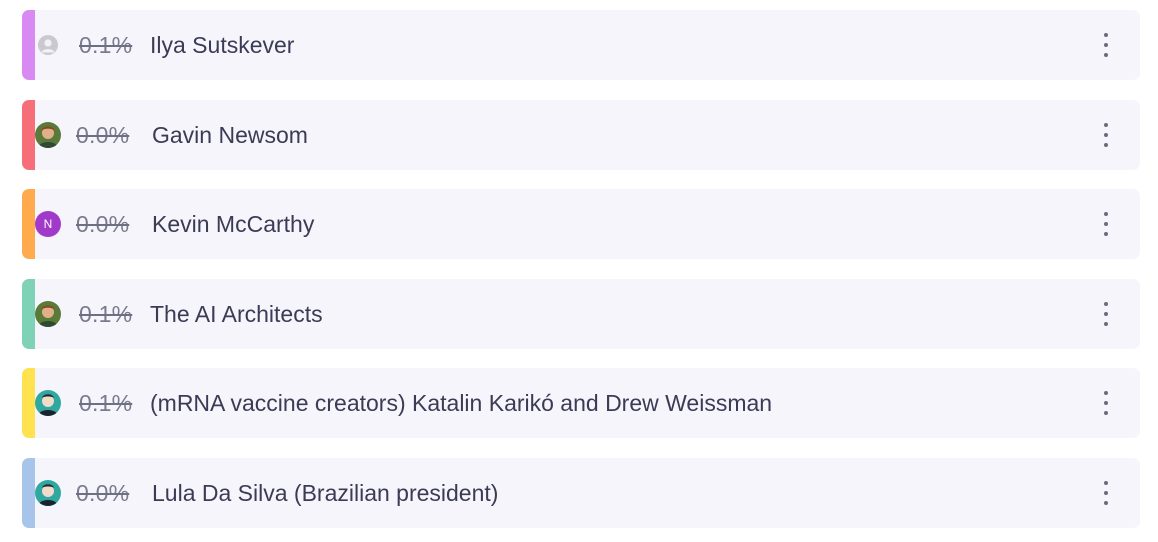 This screenshot has width=1158, height=542. I want to click on list-item: 0.0% Gavin Newsom, so click(581, 135).